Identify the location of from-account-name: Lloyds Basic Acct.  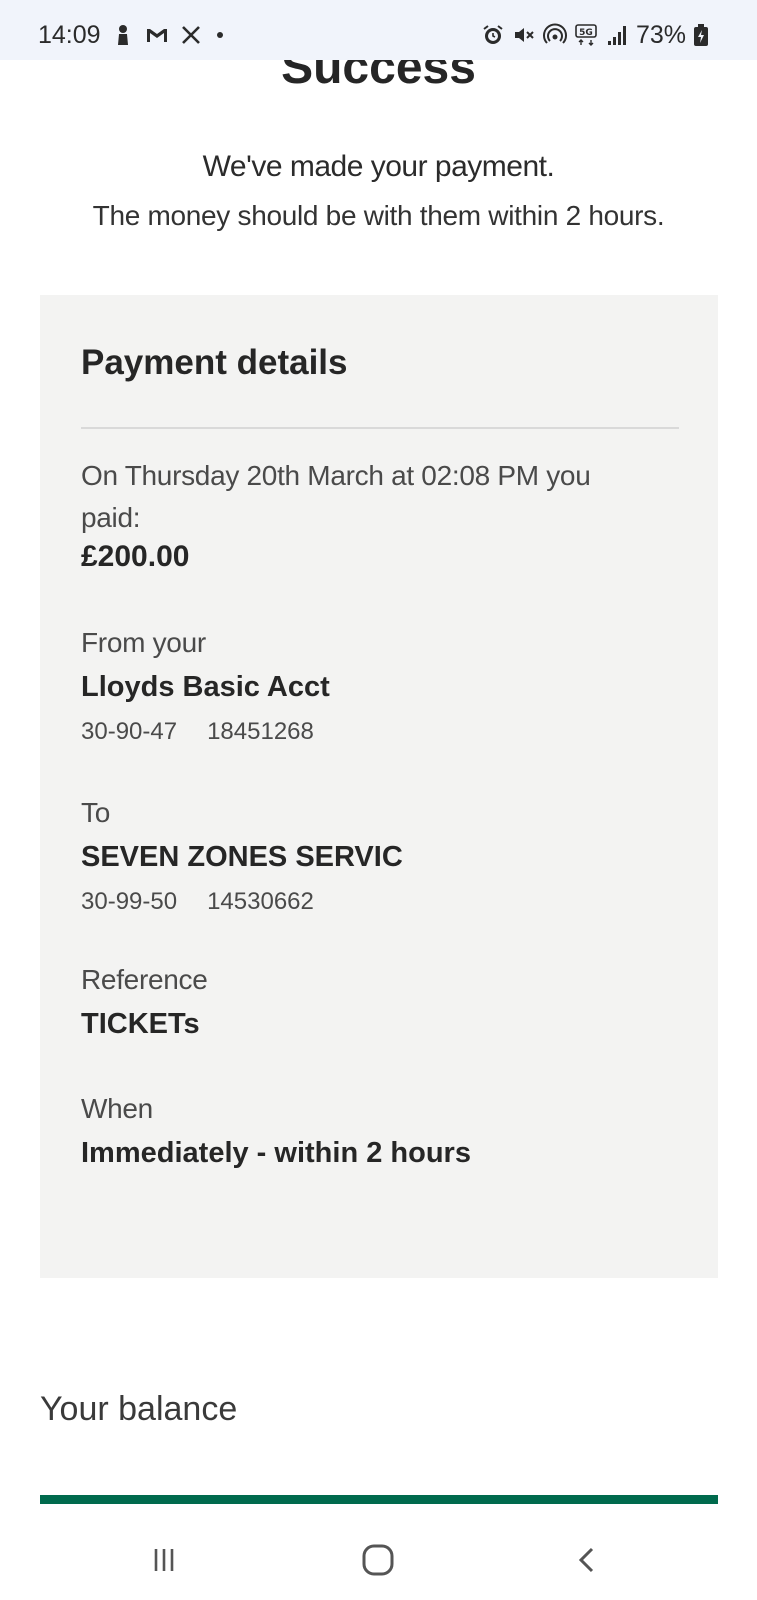
(205, 687).